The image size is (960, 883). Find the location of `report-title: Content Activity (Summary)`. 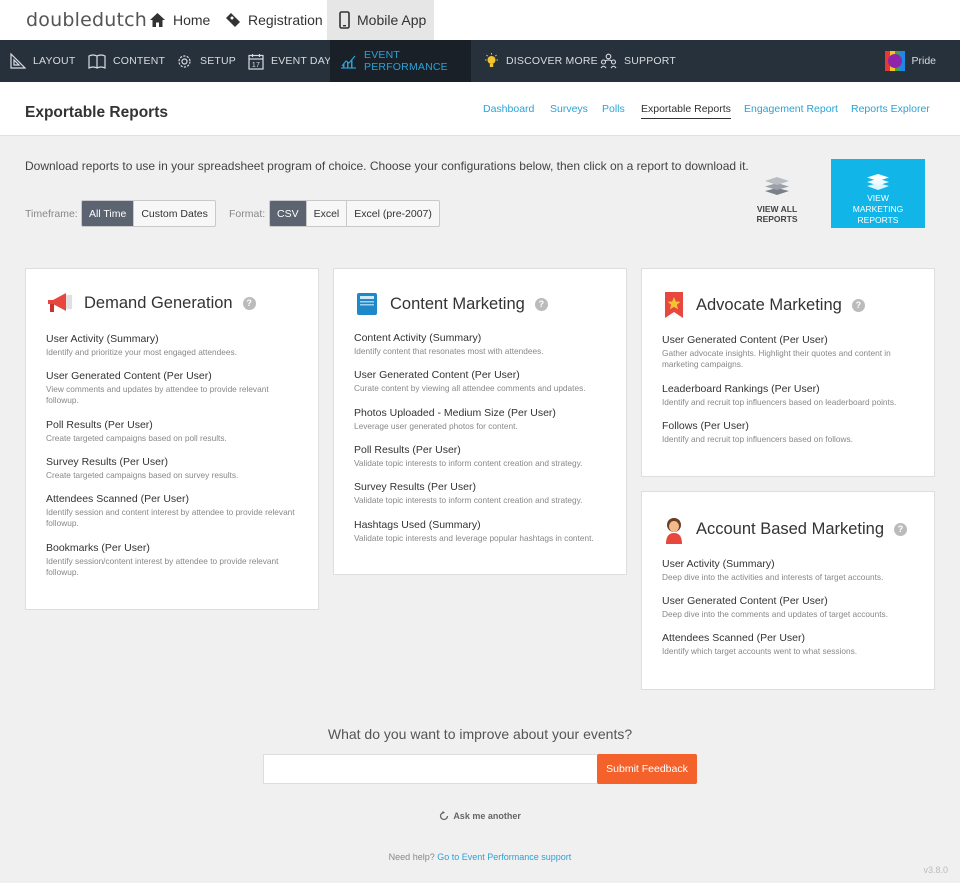

report-title: Content Activity (Summary) is located at coordinates (418, 338).